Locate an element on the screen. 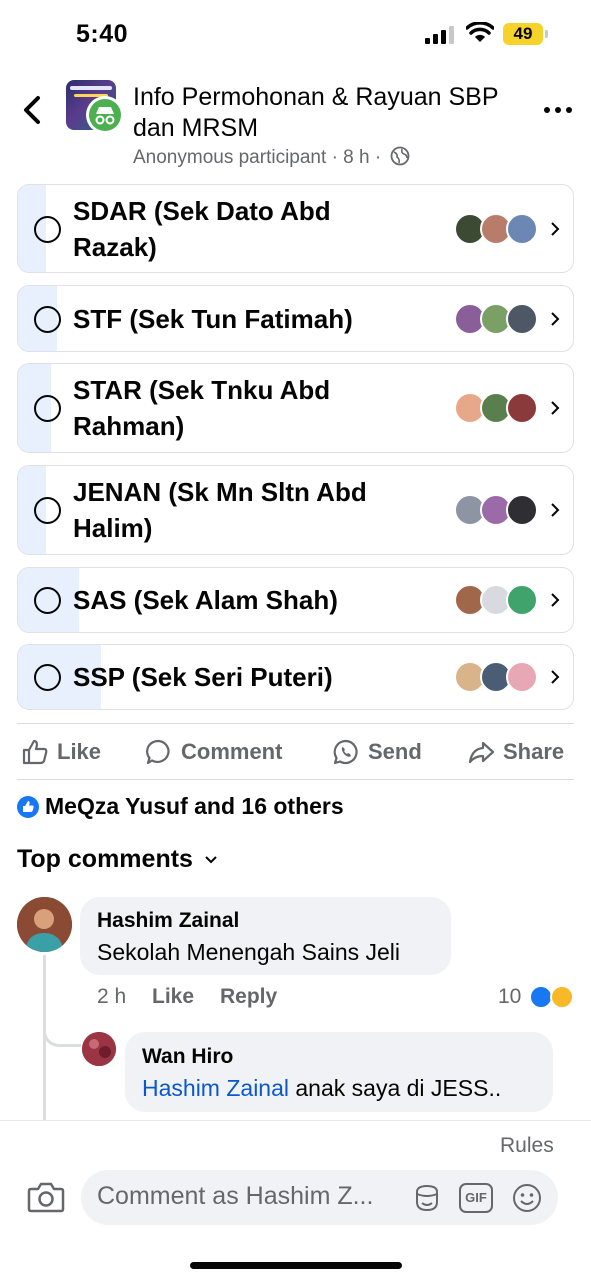  poll-option: STAR (Sek Tnku Abd Rahman) is located at coordinates (295, 408).